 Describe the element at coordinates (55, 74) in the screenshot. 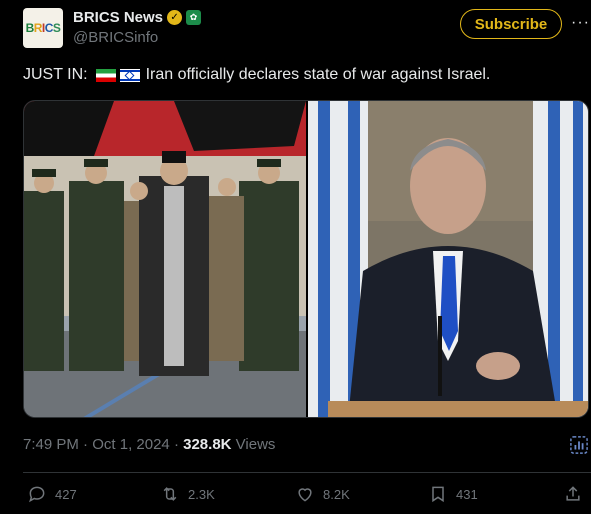

I see `tweet-prefix: JUST IN:` at that location.